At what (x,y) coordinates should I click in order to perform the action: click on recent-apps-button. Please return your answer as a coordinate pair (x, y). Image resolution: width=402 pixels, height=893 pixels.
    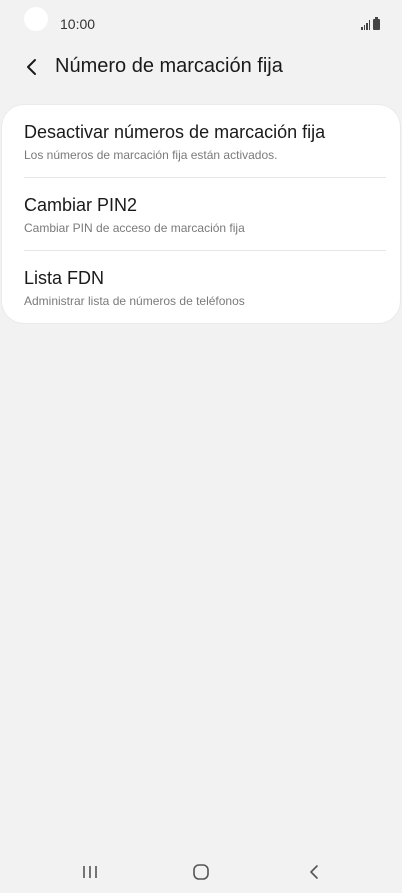
    Looking at the image, I should click on (90, 872).